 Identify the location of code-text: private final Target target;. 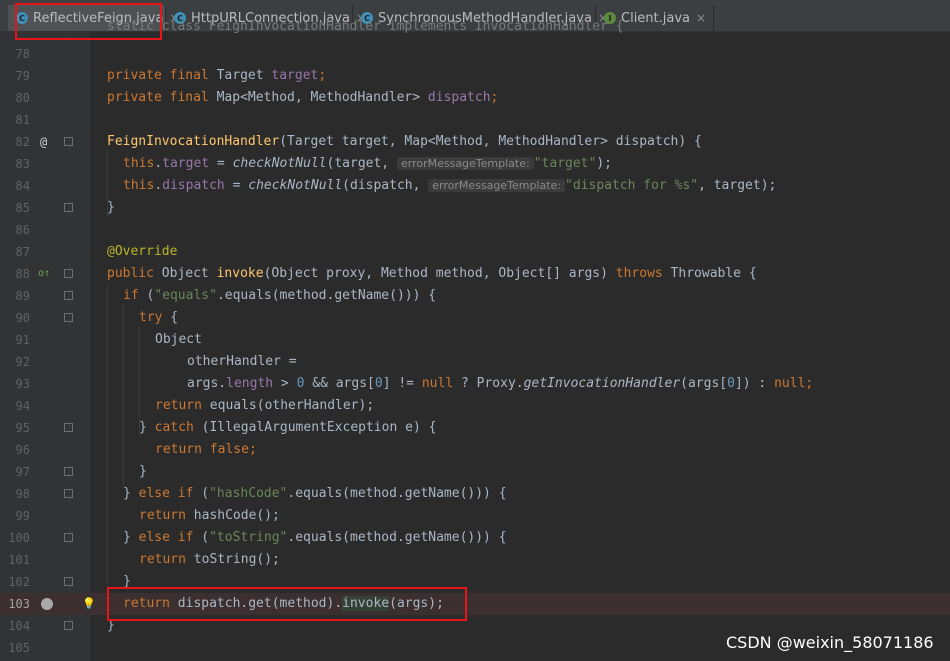
(216, 76).